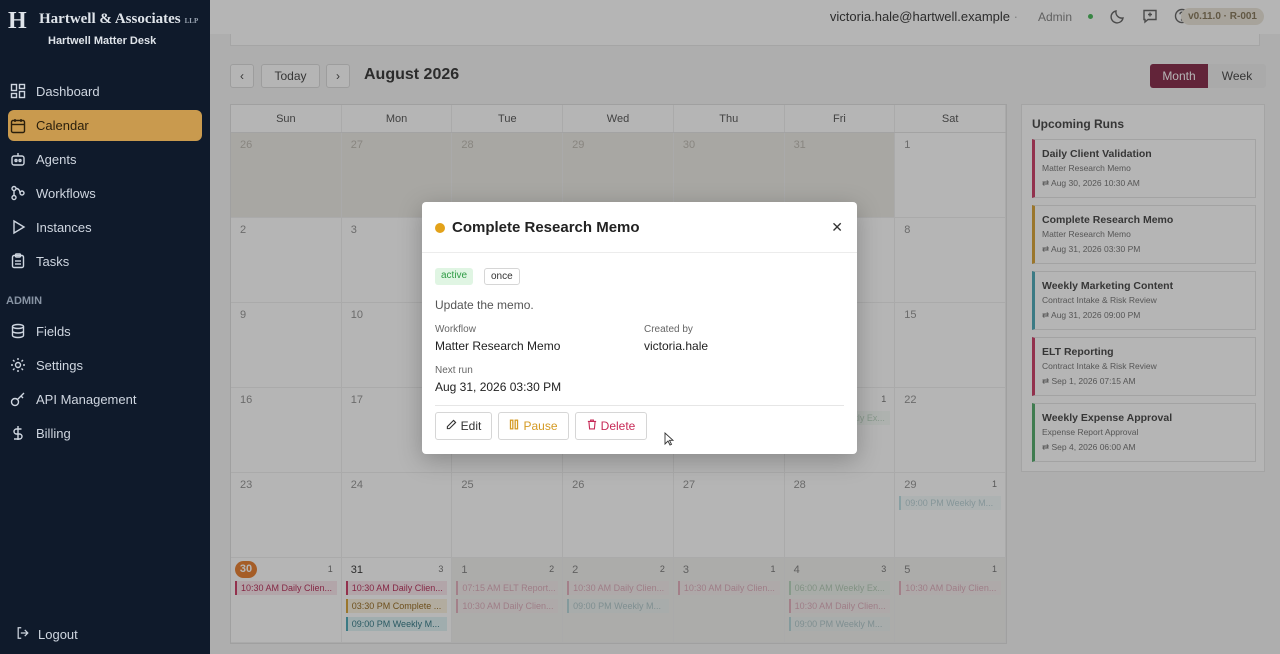  What do you see at coordinates (502, 276) in the screenshot?
I see `frequency-badge: once` at bounding box center [502, 276].